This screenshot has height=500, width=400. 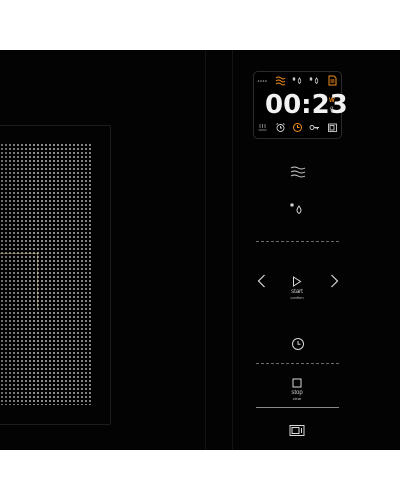 I want to click on lcd-bottom-icons, so click(x=297, y=127).